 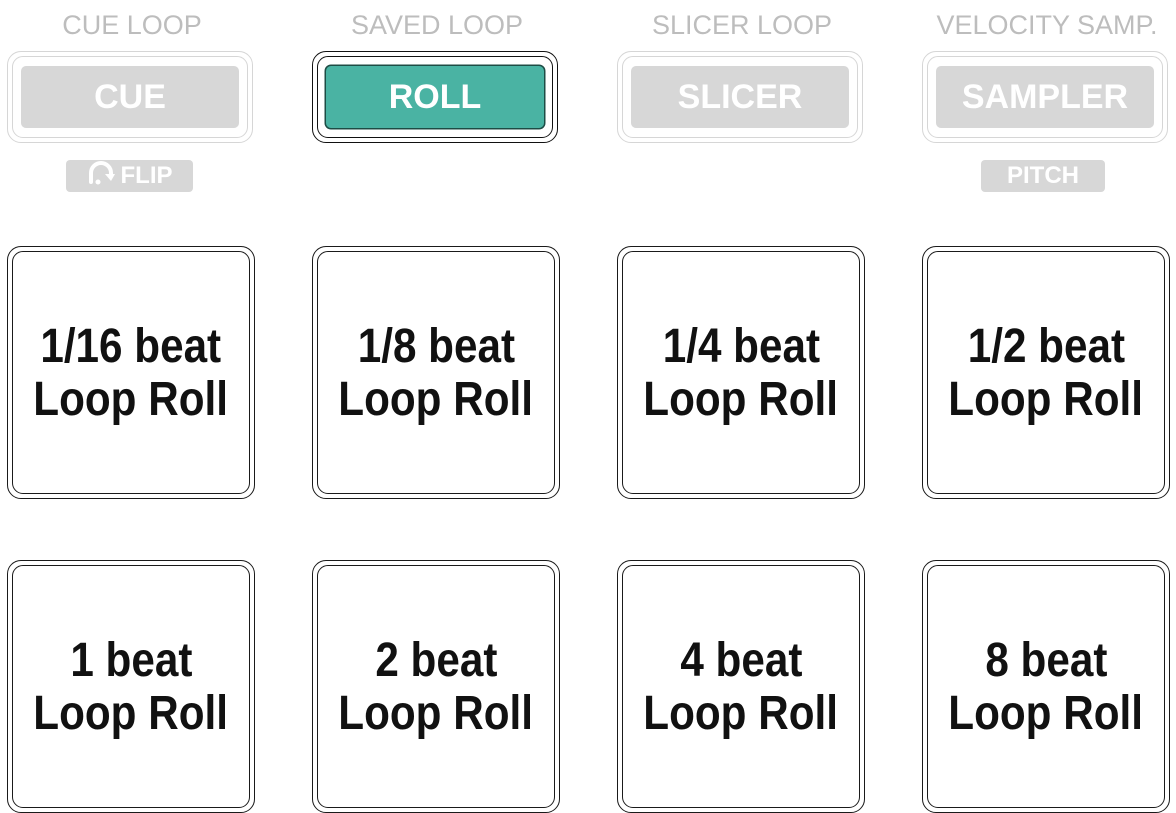 What do you see at coordinates (1046, 713) in the screenshot?
I see `pad-8-line2: Loop Roll` at bounding box center [1046, 713].